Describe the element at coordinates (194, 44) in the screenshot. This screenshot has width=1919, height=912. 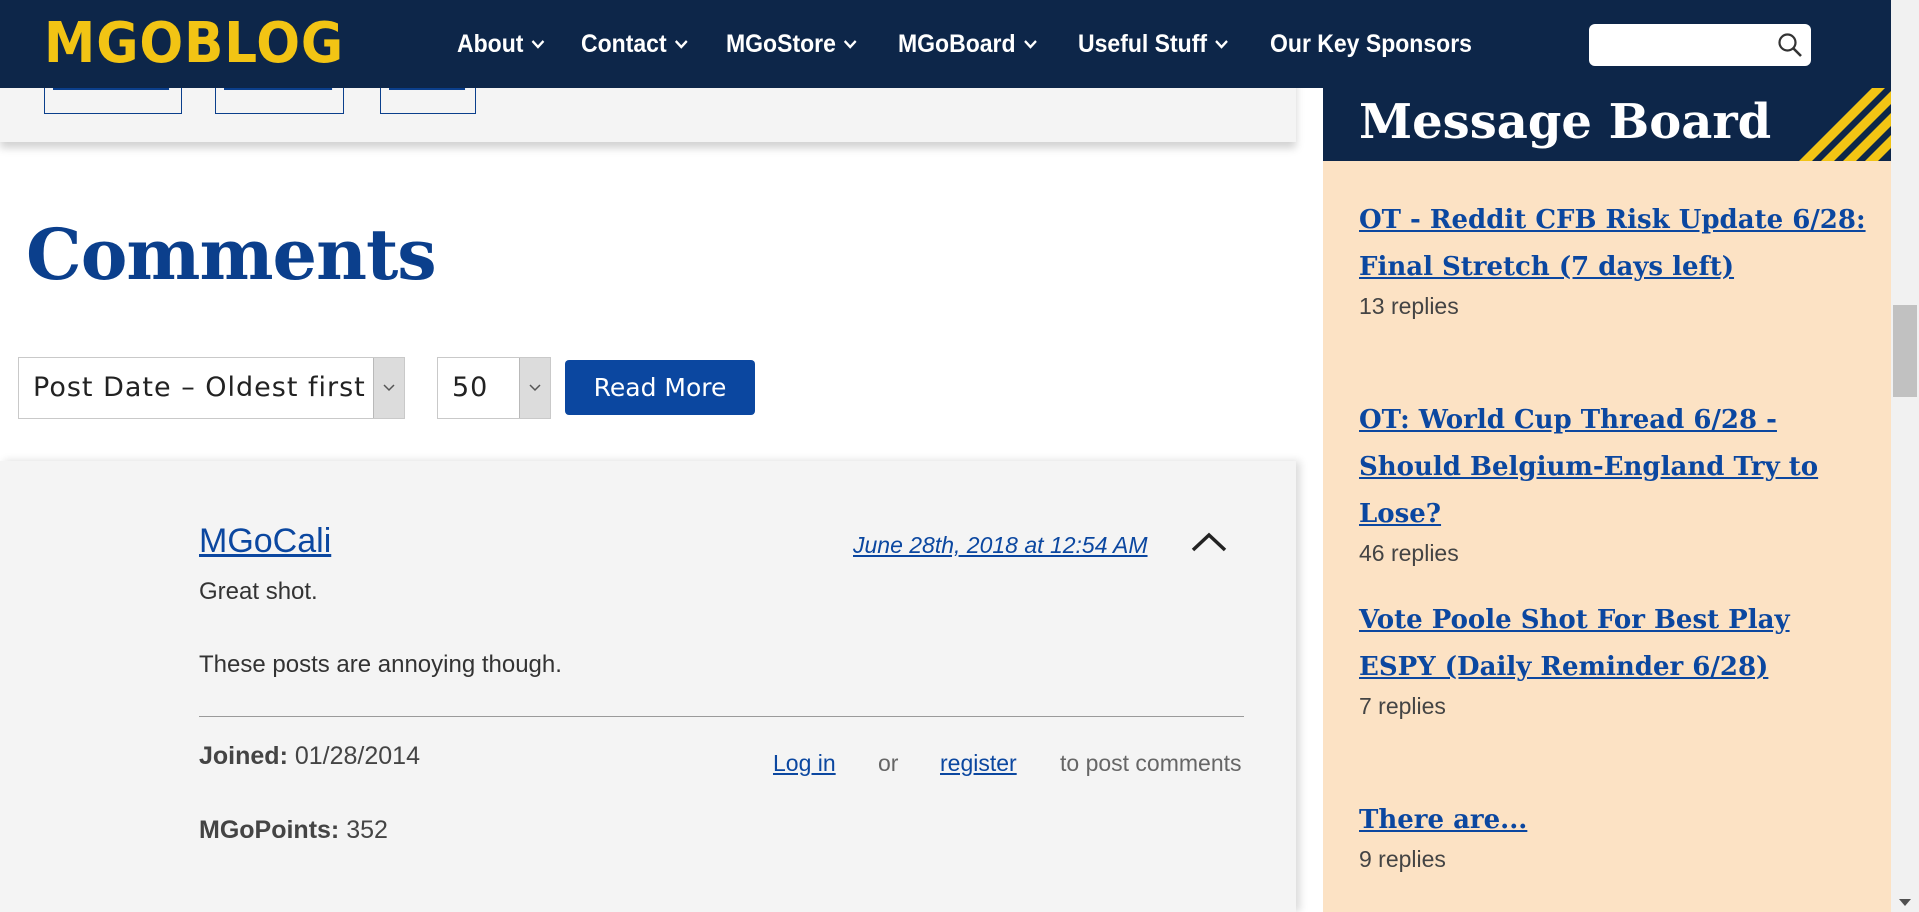
I see `site-logo: MGOBLOG` at that location.